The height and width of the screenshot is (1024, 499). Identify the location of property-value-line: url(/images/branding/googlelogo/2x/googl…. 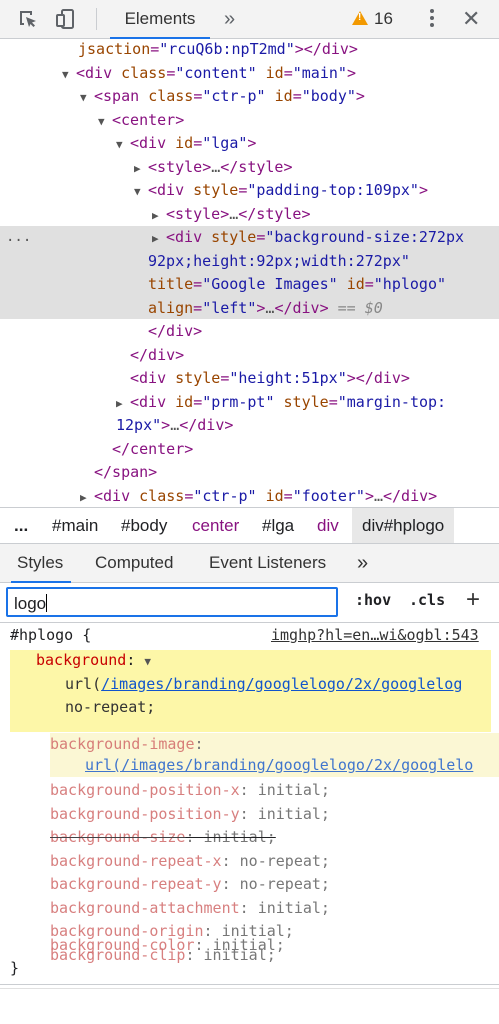
(264, 683).